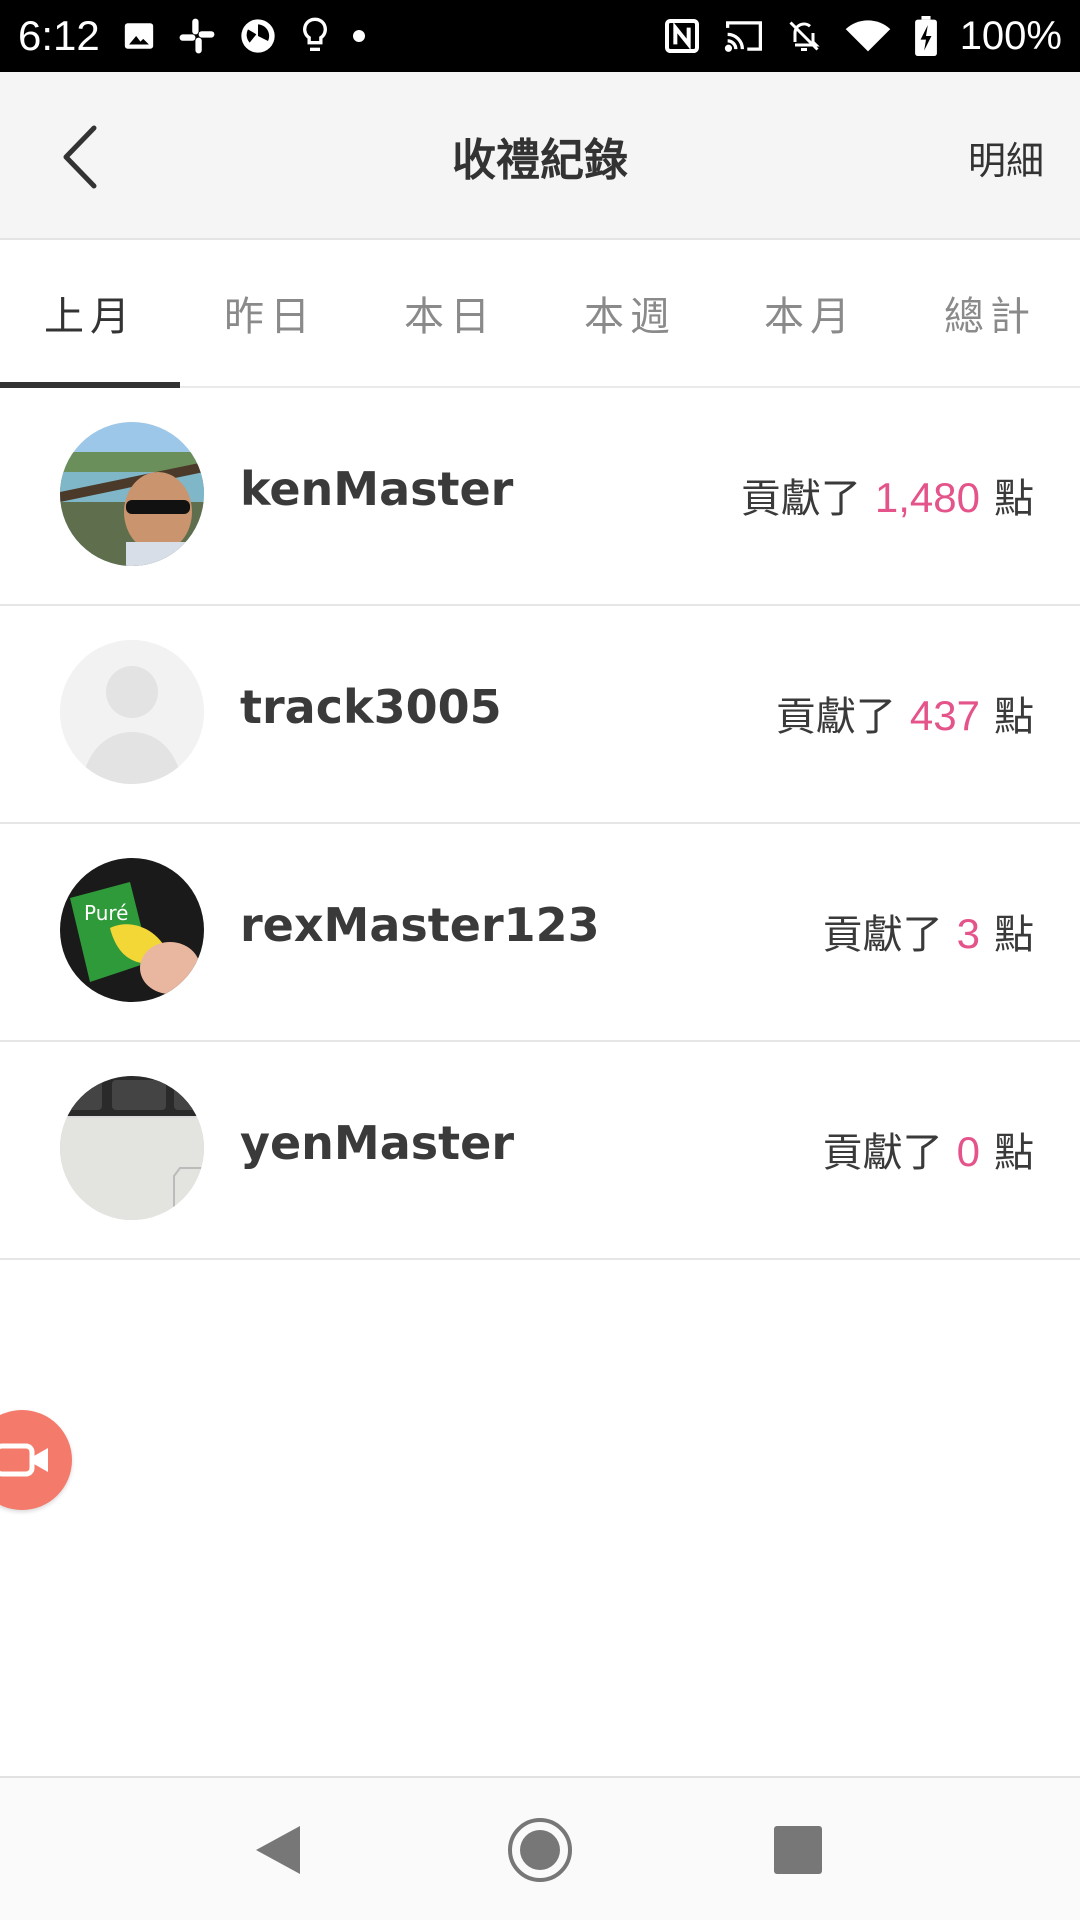  I want to click on list-item: kenMaster 貢獻了 1,480 點, so click(540, 497).